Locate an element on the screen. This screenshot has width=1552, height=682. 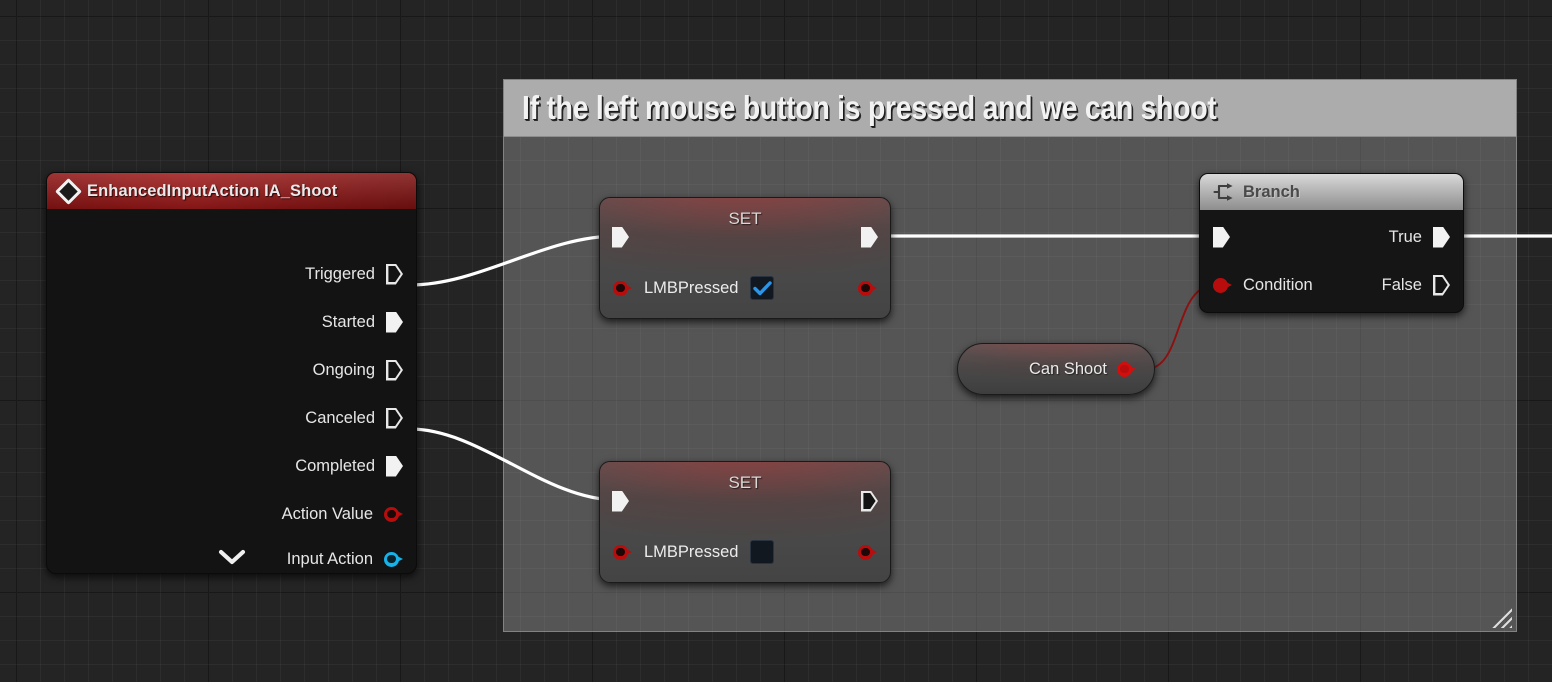
pin-row-triggered: Triggered is located at coordinates (231, 274).